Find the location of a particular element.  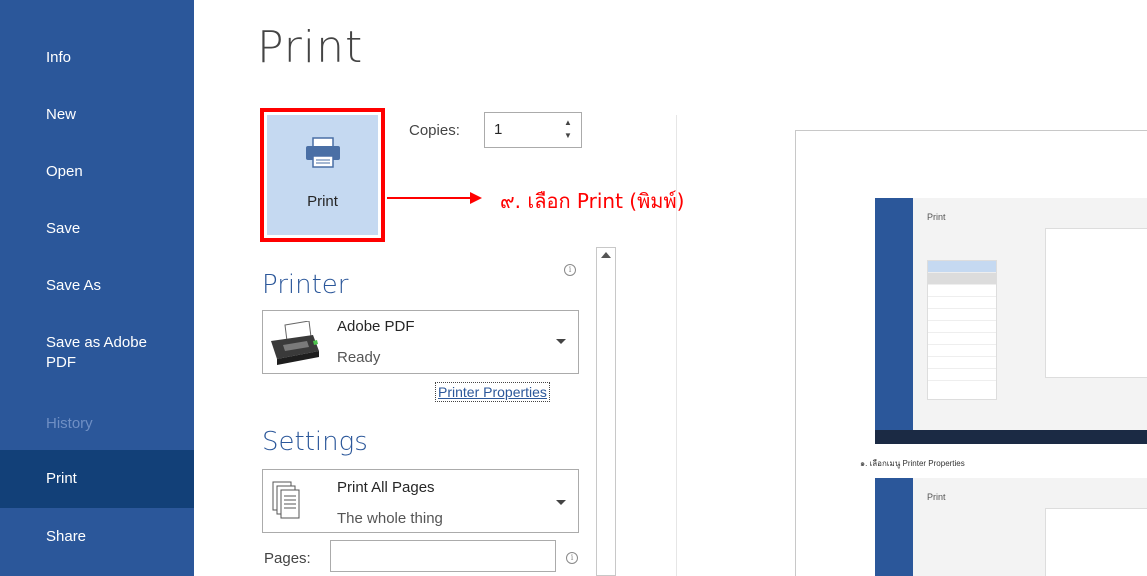

pages-icon is located at coordinates (286, 500).